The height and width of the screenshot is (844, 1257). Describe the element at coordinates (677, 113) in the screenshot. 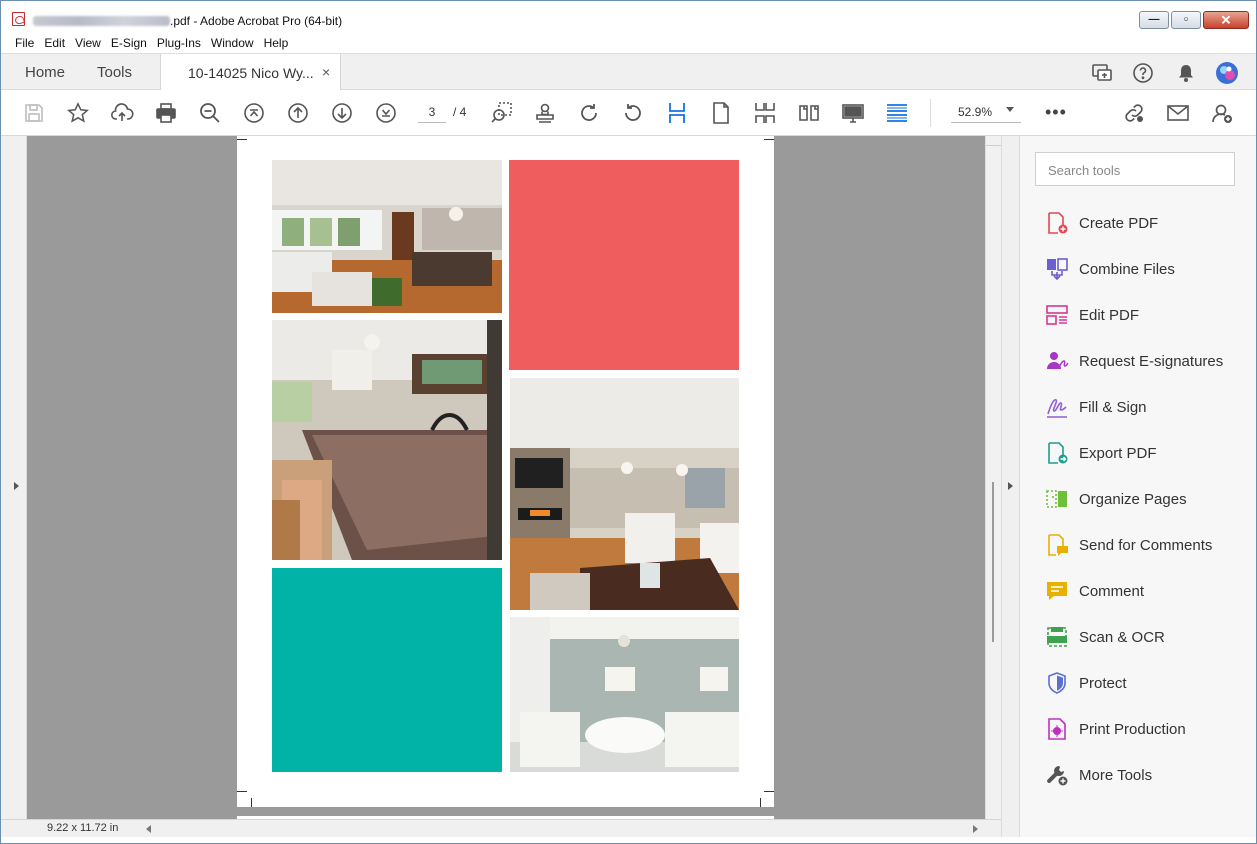

I see `scrolling-mode-icon` at that location.